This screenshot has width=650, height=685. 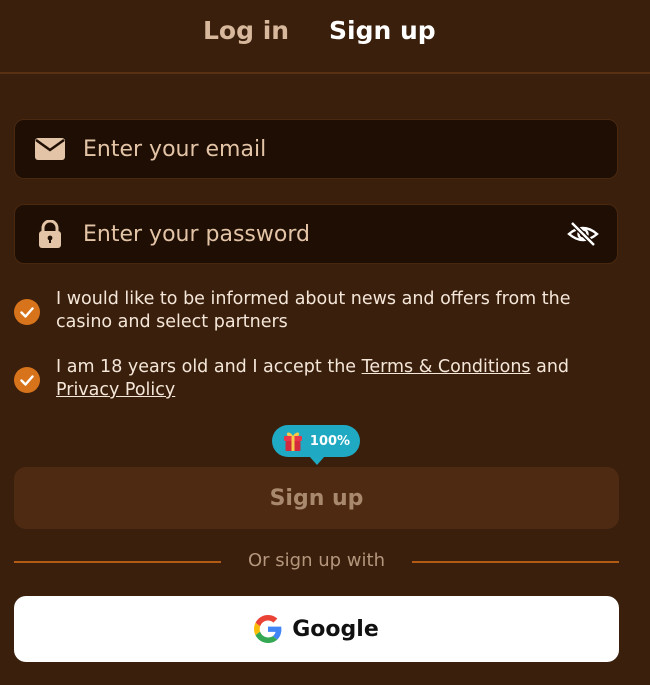 What do you see at coordinates (330, 441) in the screenshot?
I see `bonus-badge-text: 100%` at bounding box center [330, 441].